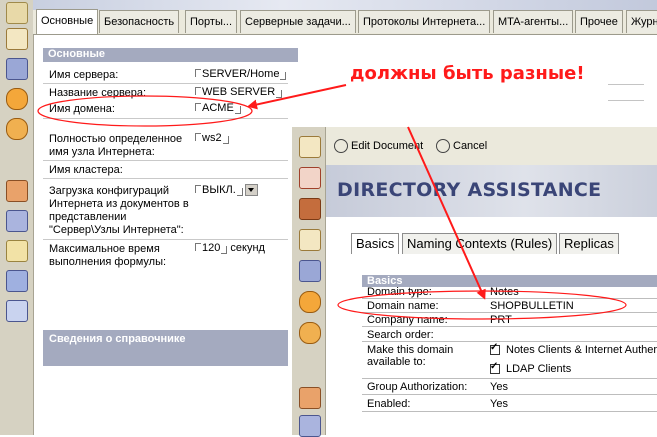 The image size is (657, 437). I want to click on calendar-icon, so click(310, 178).